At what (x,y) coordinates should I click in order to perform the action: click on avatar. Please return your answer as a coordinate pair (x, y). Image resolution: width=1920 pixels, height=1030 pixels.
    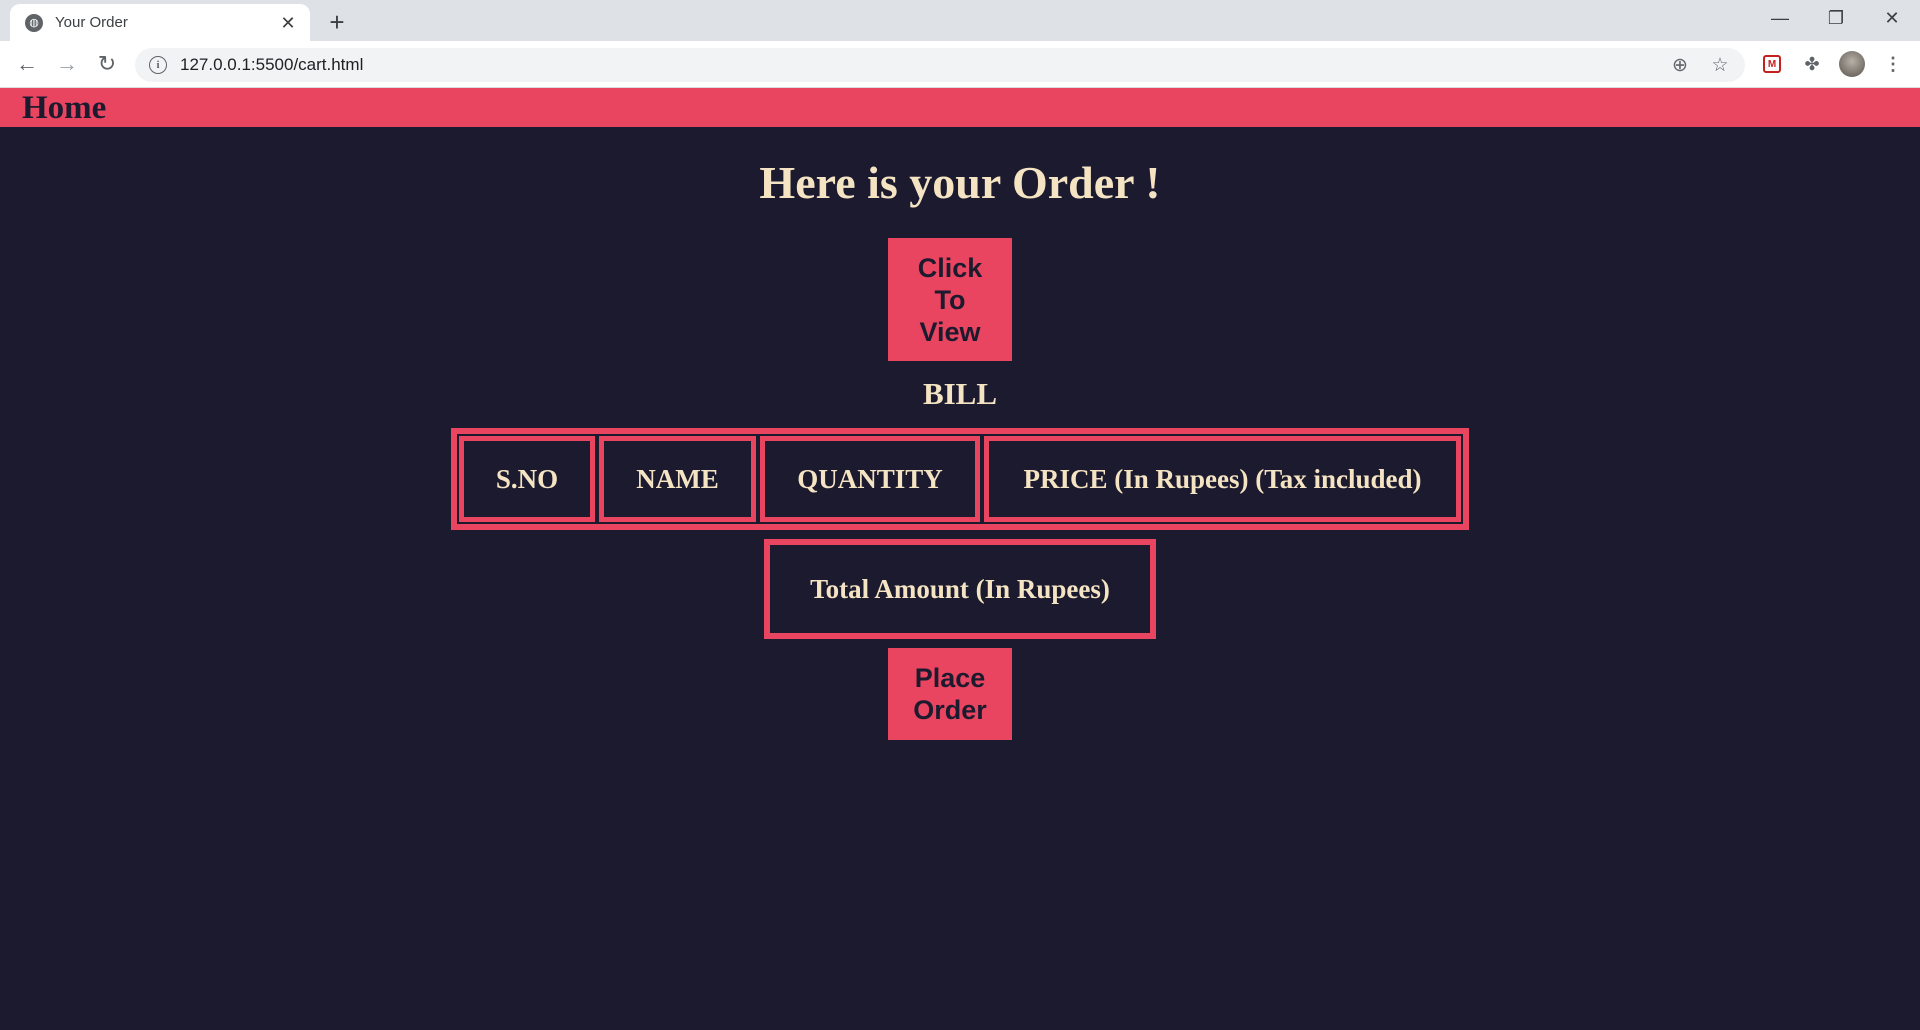
    Looking at the image, I should click on (1852, 64).